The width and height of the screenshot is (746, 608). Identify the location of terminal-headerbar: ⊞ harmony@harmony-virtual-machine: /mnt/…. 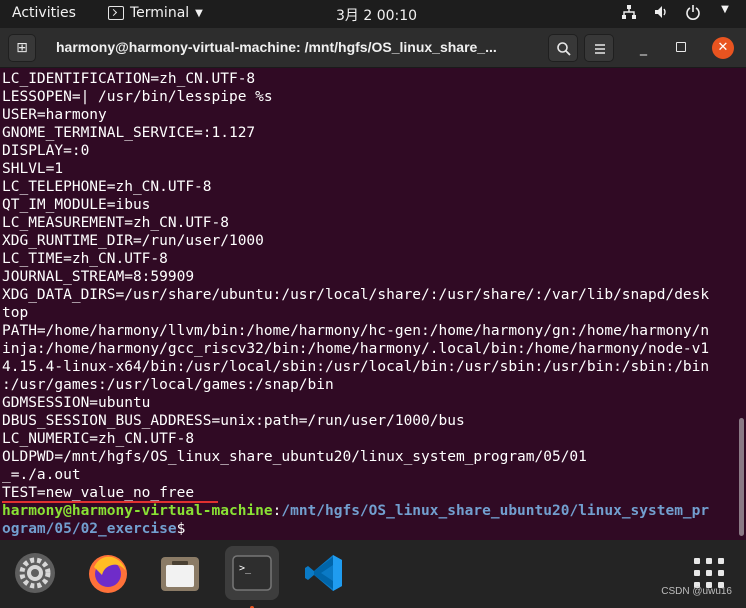
(373, 48).